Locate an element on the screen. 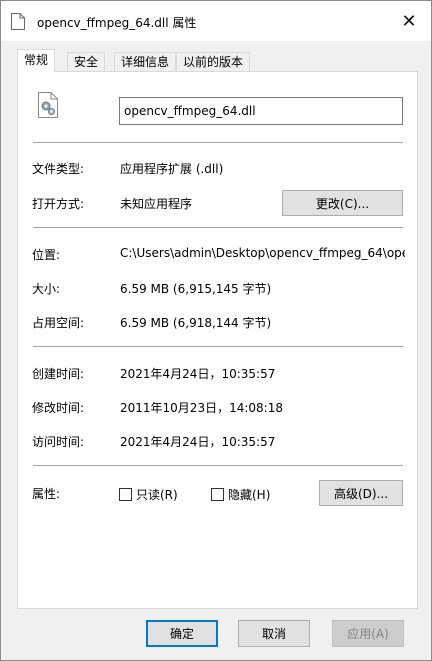  accessed-label: 访问时间: is located at coordinates (58, 442).